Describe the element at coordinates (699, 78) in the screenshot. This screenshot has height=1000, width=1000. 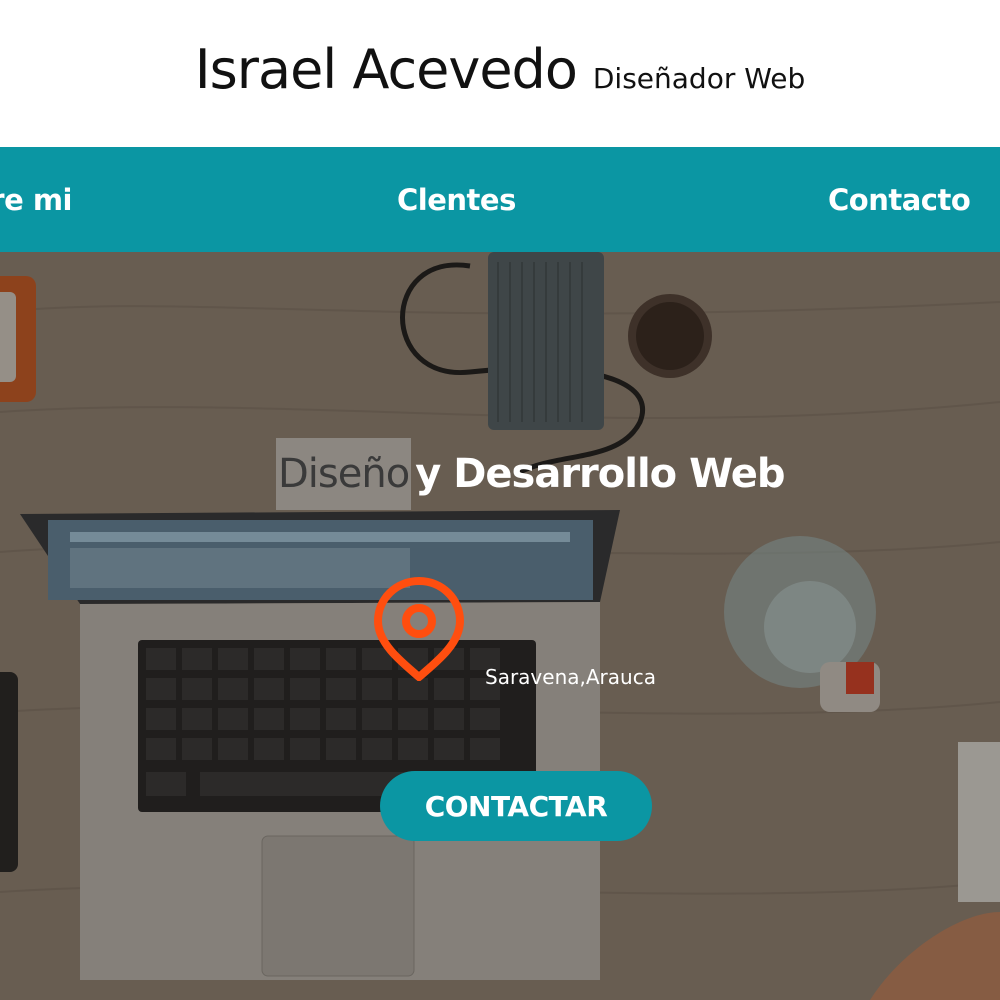
I see `brand-role: Diseñador Web` at that location.